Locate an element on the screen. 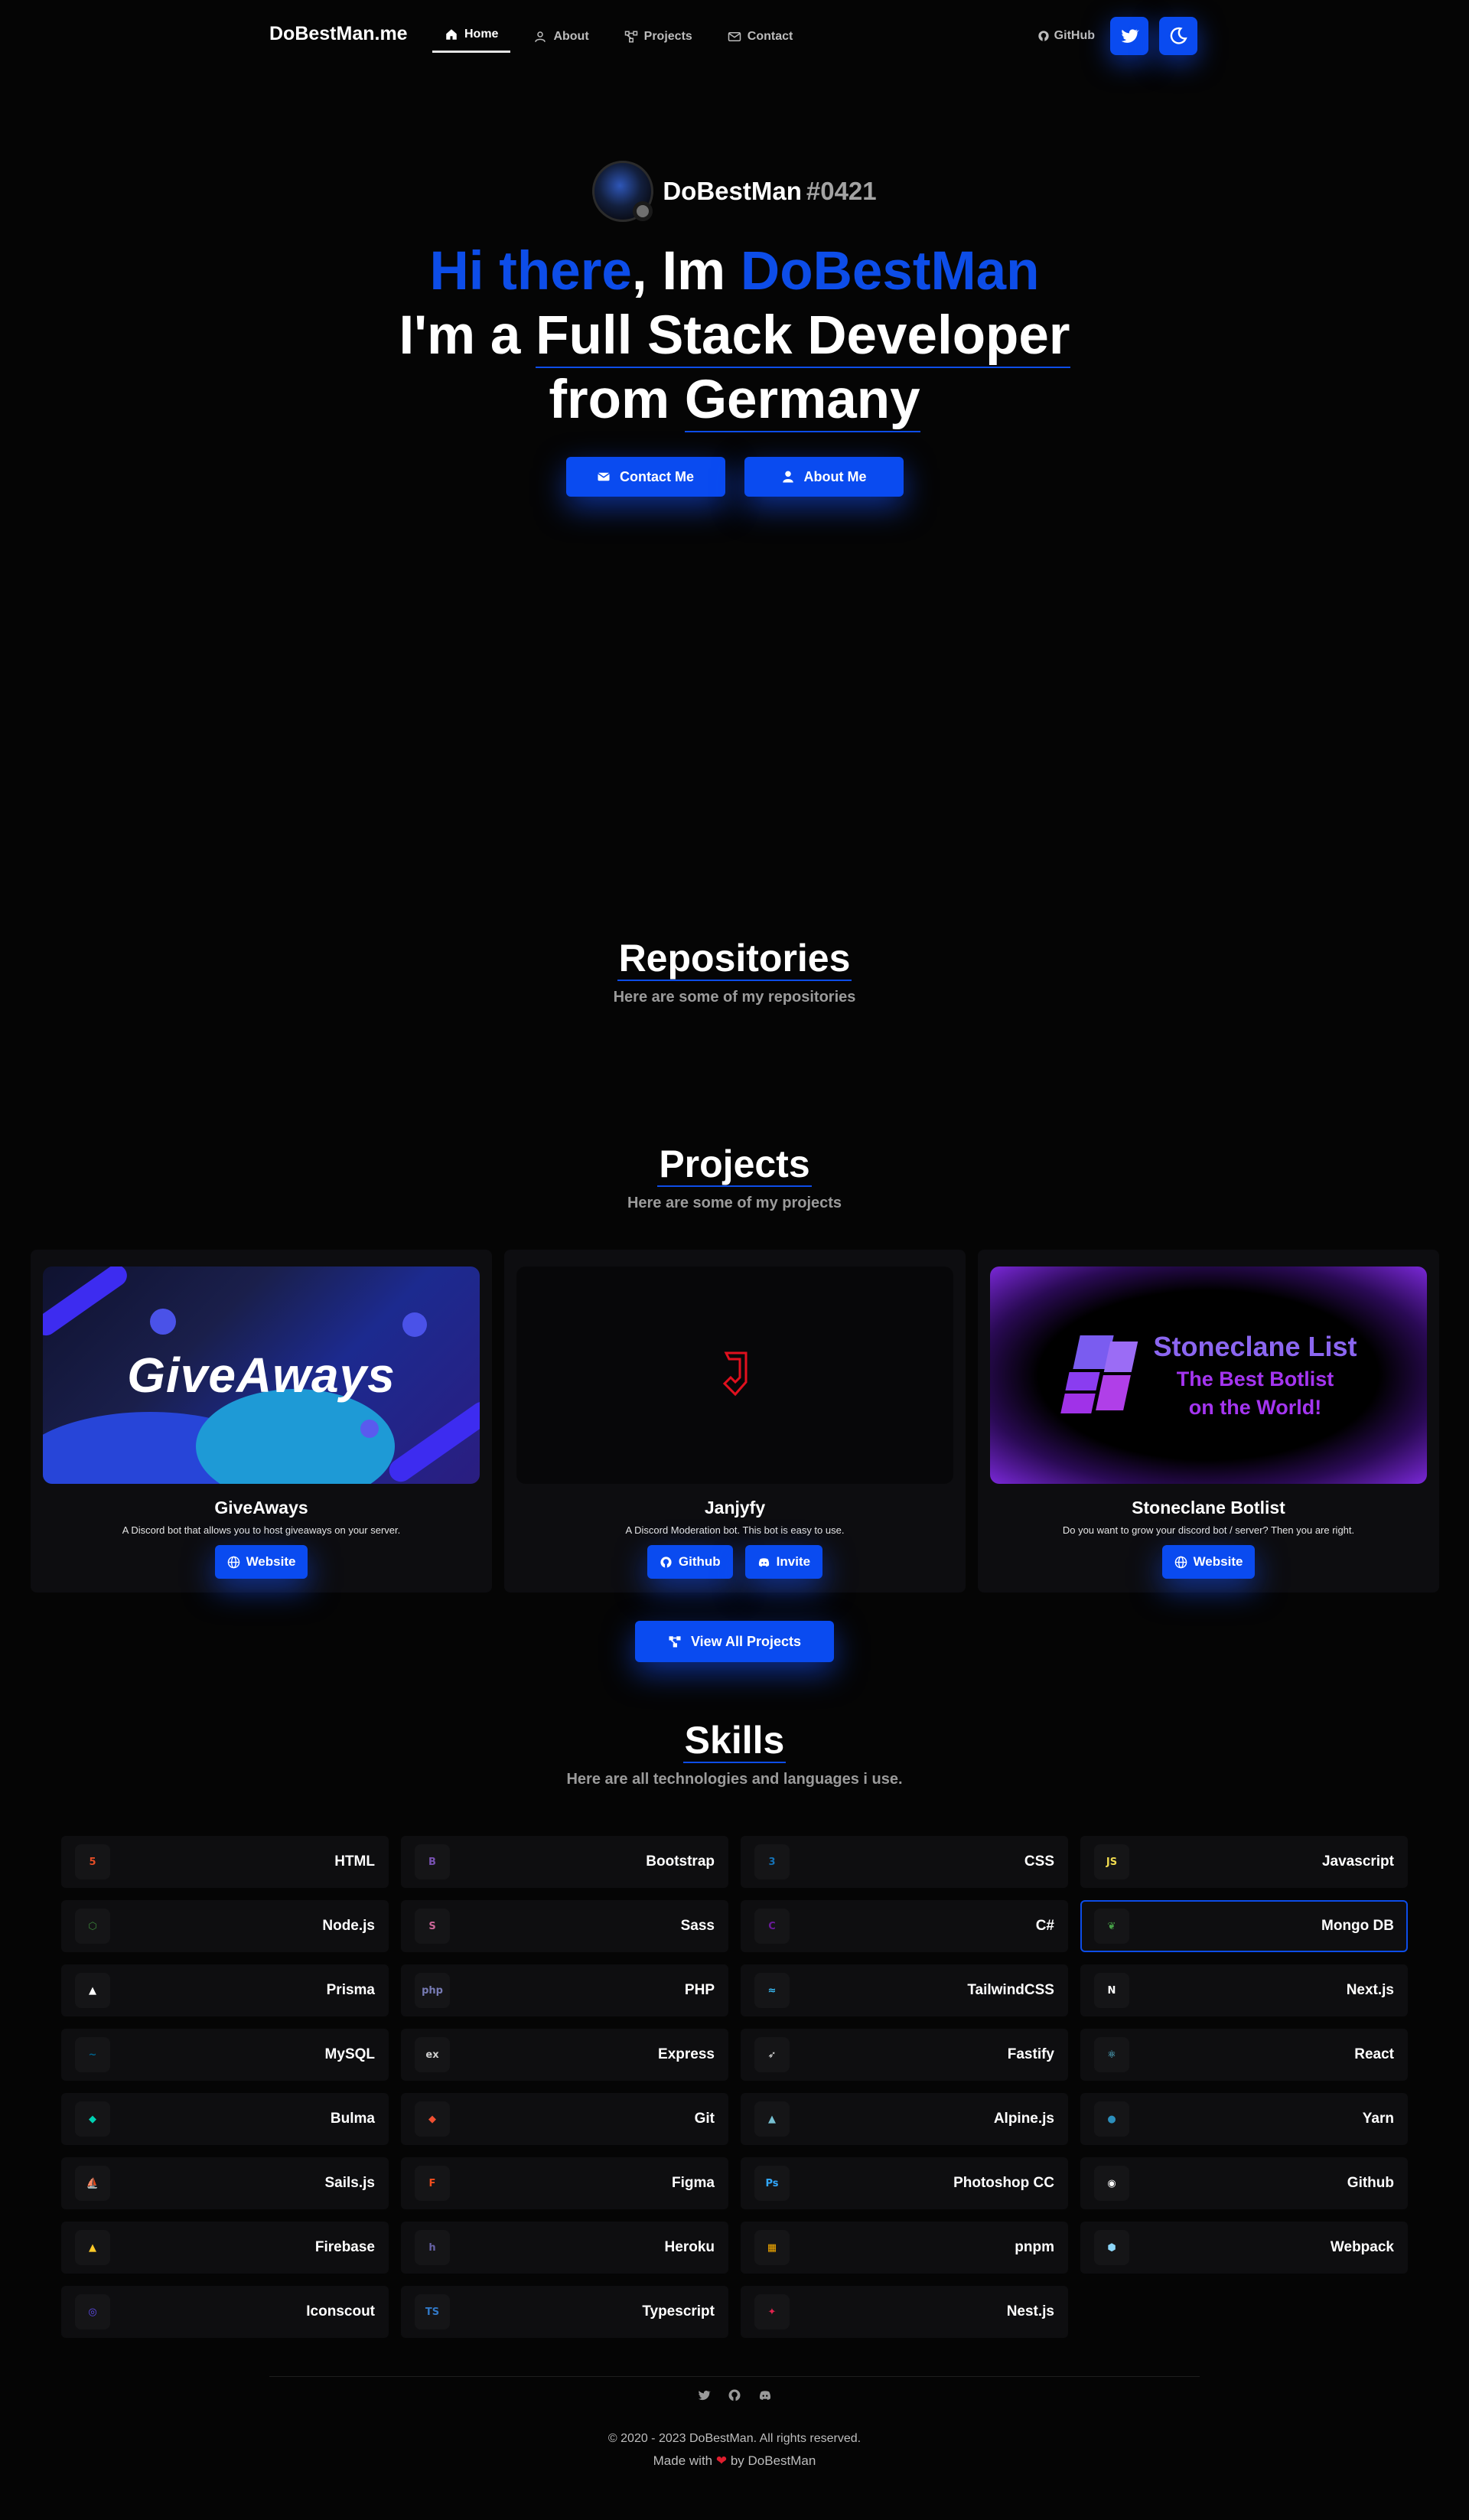 Image resolution: width=1469 pixels, height=2520 pixels. skill-item: N Next.js is located at coordinates (1244, 1990).